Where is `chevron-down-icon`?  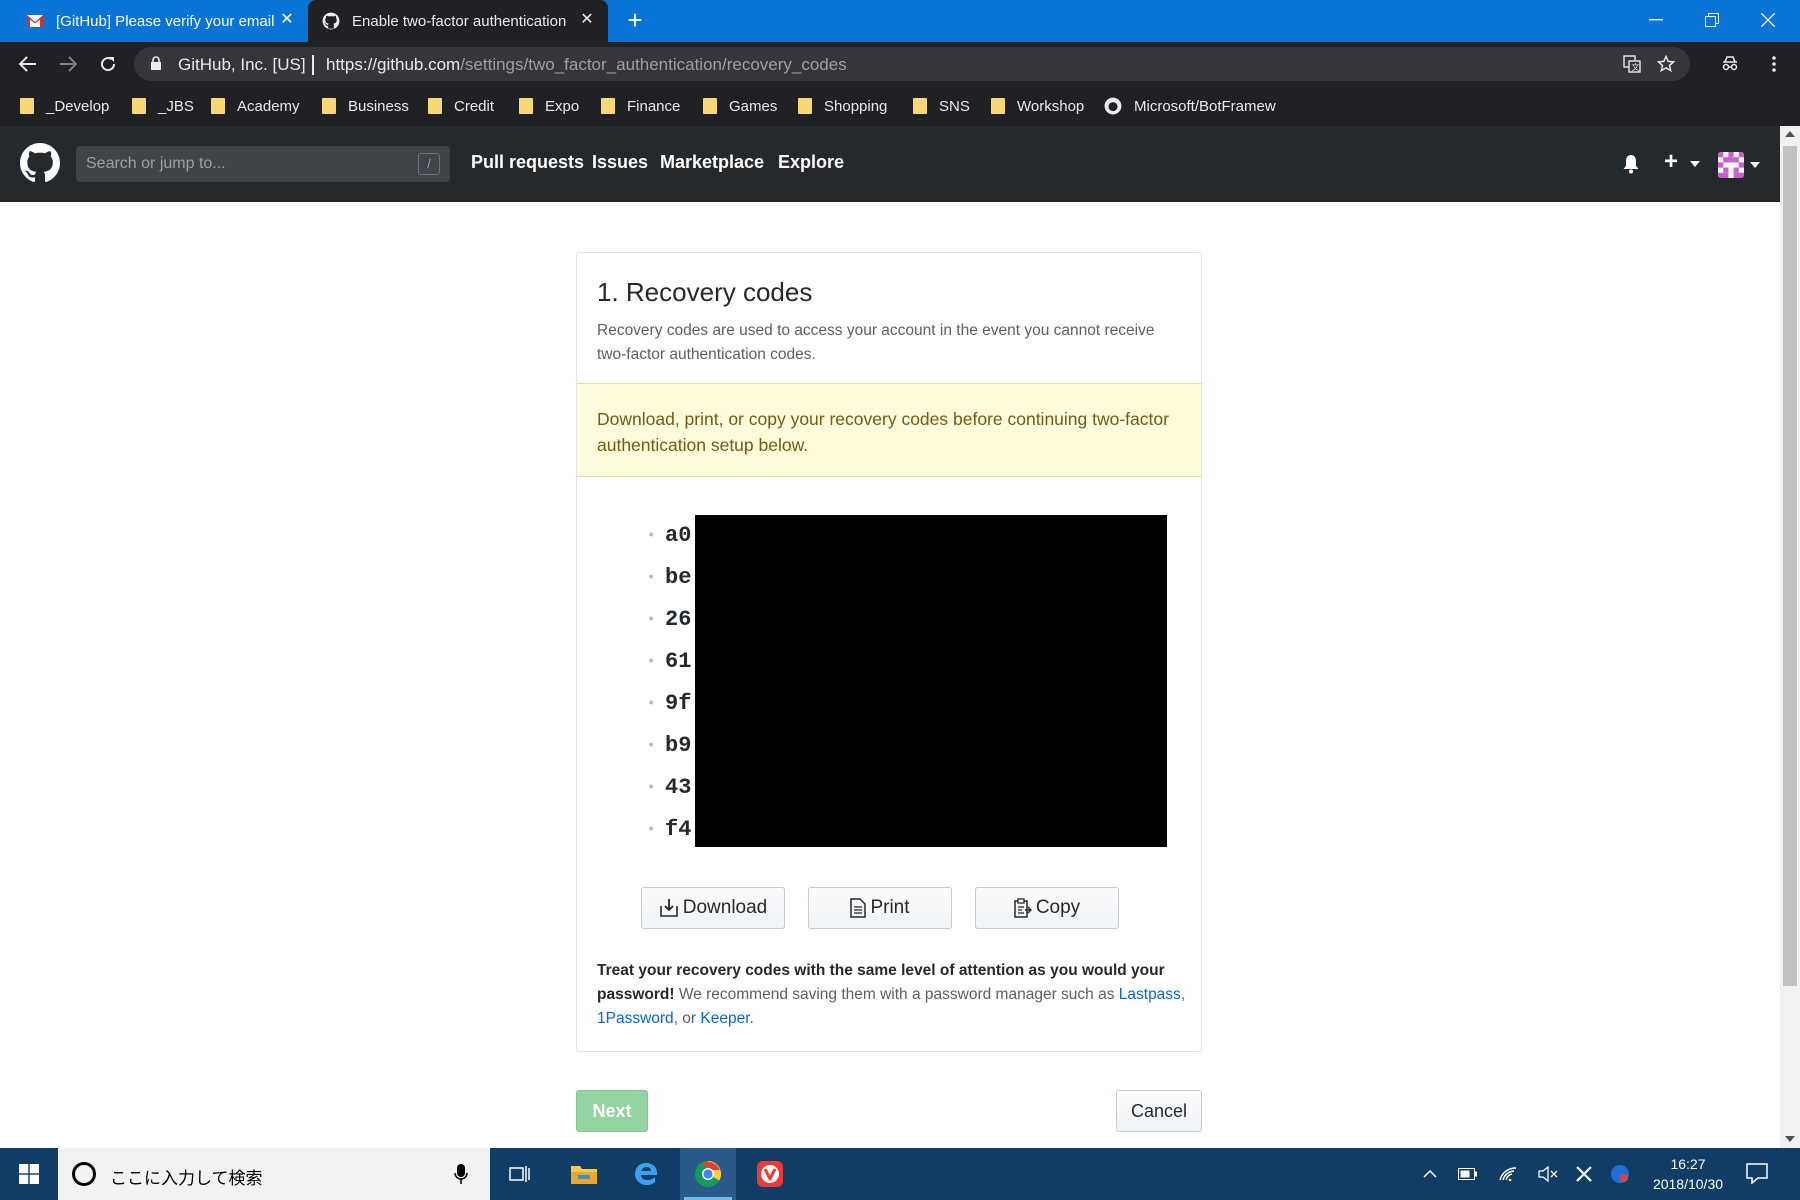 chevron-down-icon is located at coordinates (1755, 165).